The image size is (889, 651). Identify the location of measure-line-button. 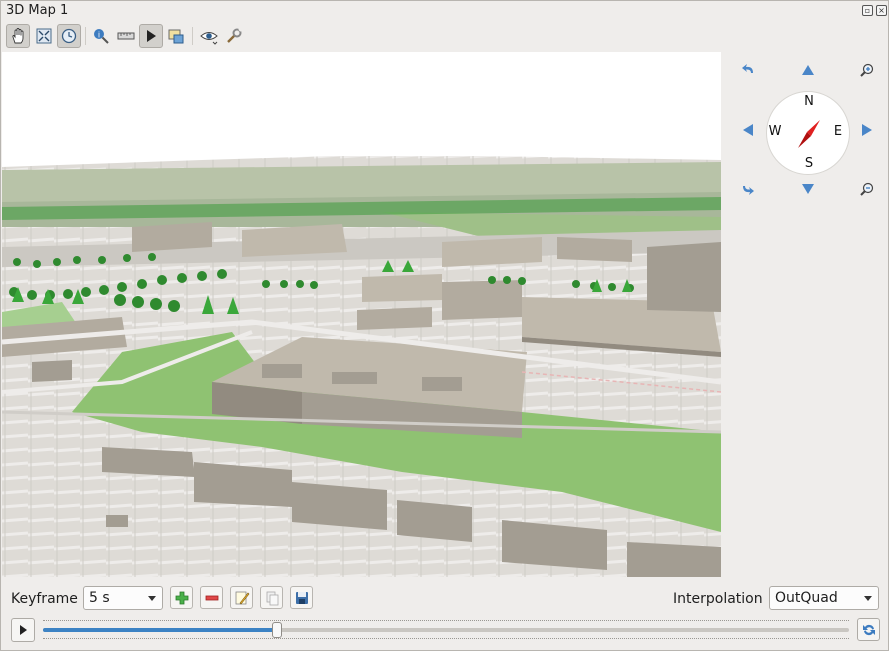
(126, 36).